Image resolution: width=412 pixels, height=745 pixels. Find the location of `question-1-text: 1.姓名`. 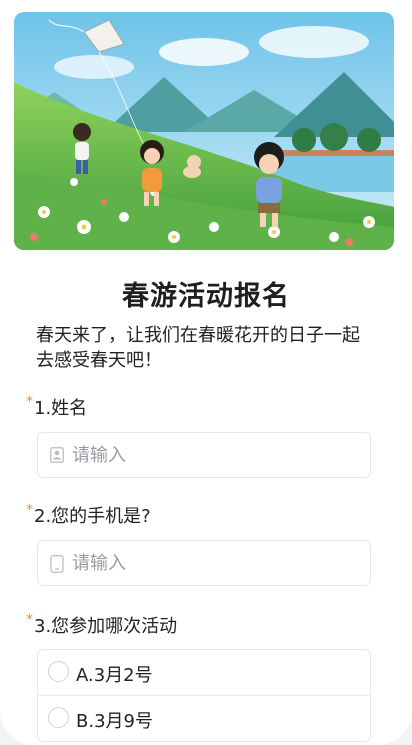

question-1-text: 1.姓名 is located at coordinates (61, 408).